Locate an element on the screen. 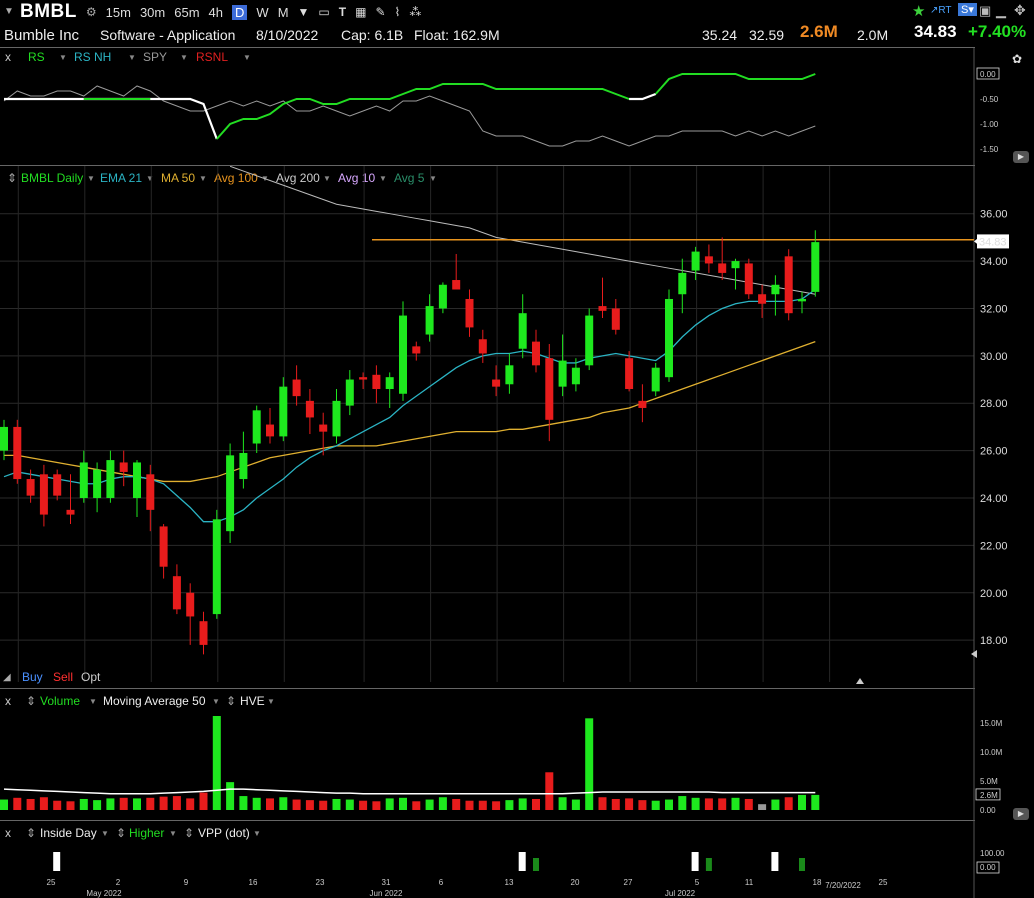  options-button: Opt is located at coordinates (90, 677).